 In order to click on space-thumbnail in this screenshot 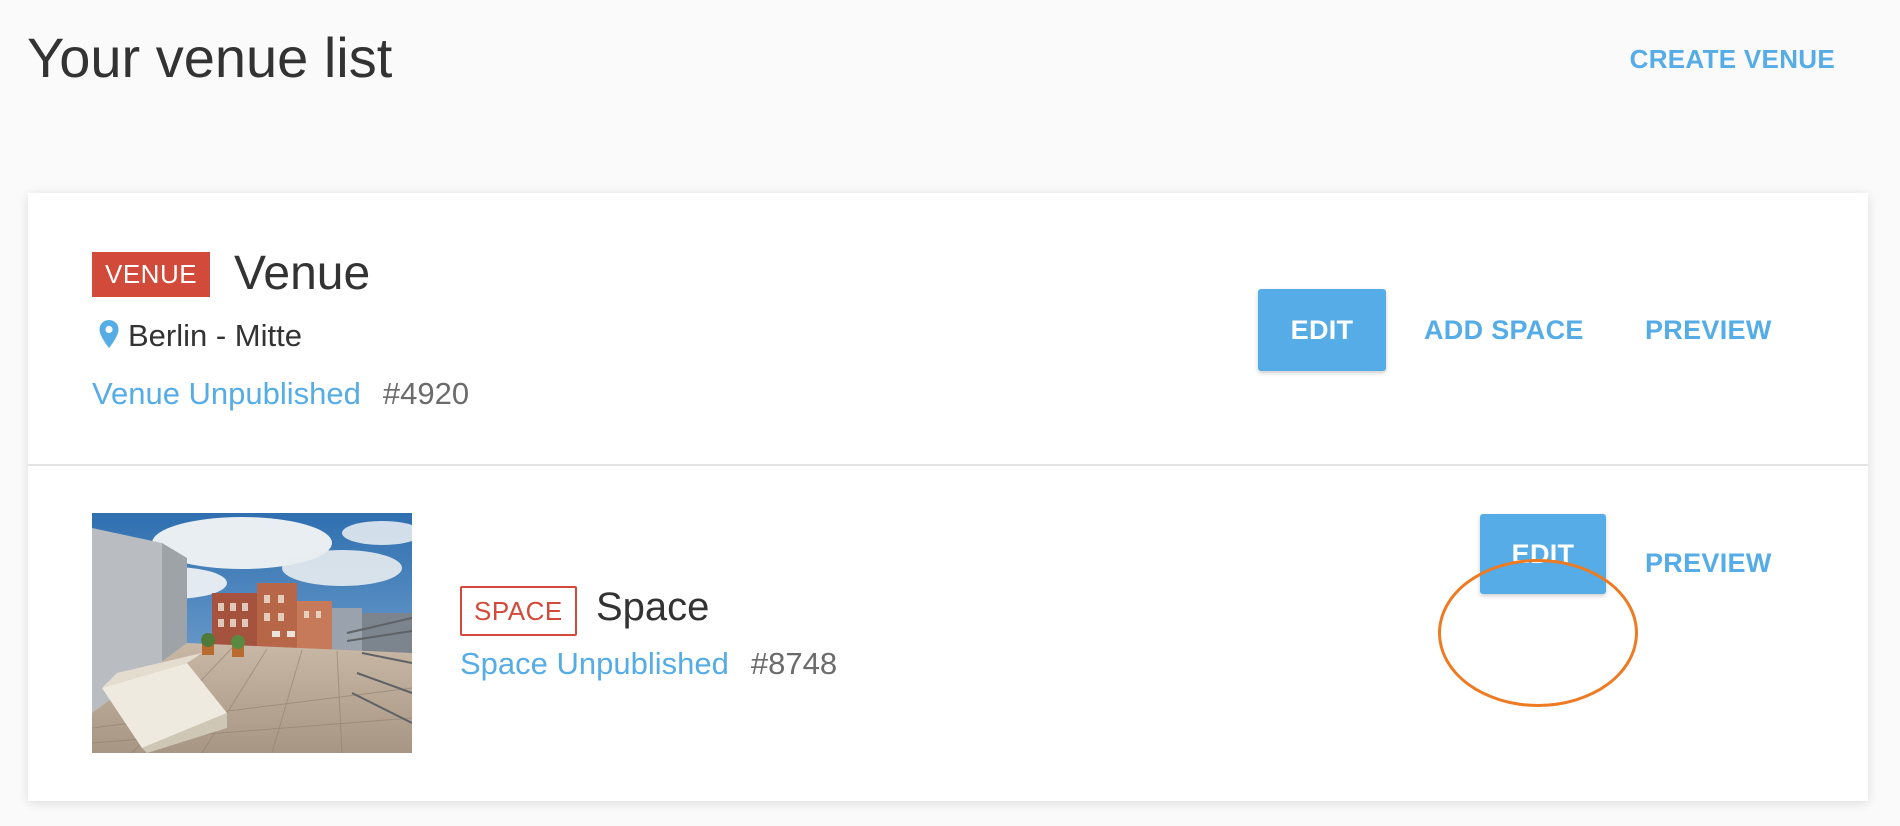, I will do `click(252, 633)`.